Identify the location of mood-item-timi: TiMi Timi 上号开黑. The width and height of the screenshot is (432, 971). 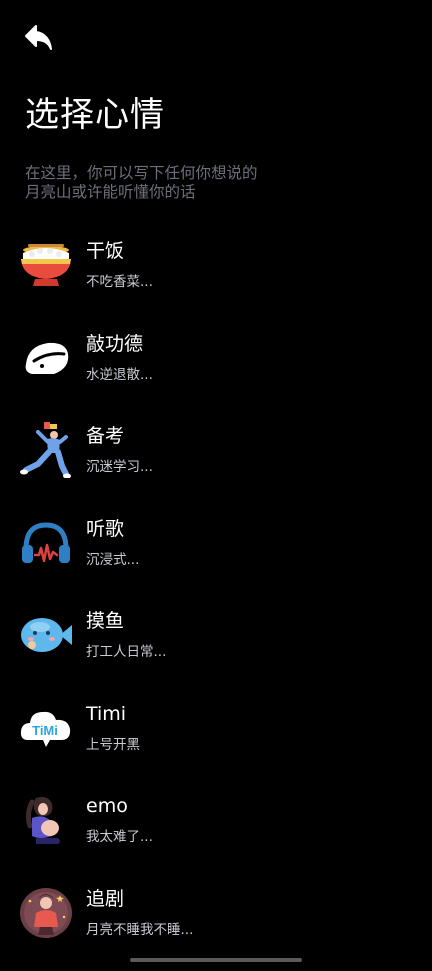
(216, 740).